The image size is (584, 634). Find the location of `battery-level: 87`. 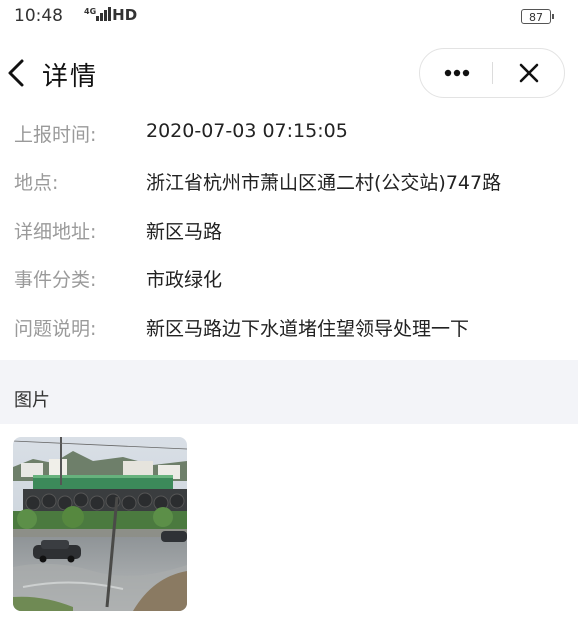

battery-level: 87 is located at coordinates (536, 17).